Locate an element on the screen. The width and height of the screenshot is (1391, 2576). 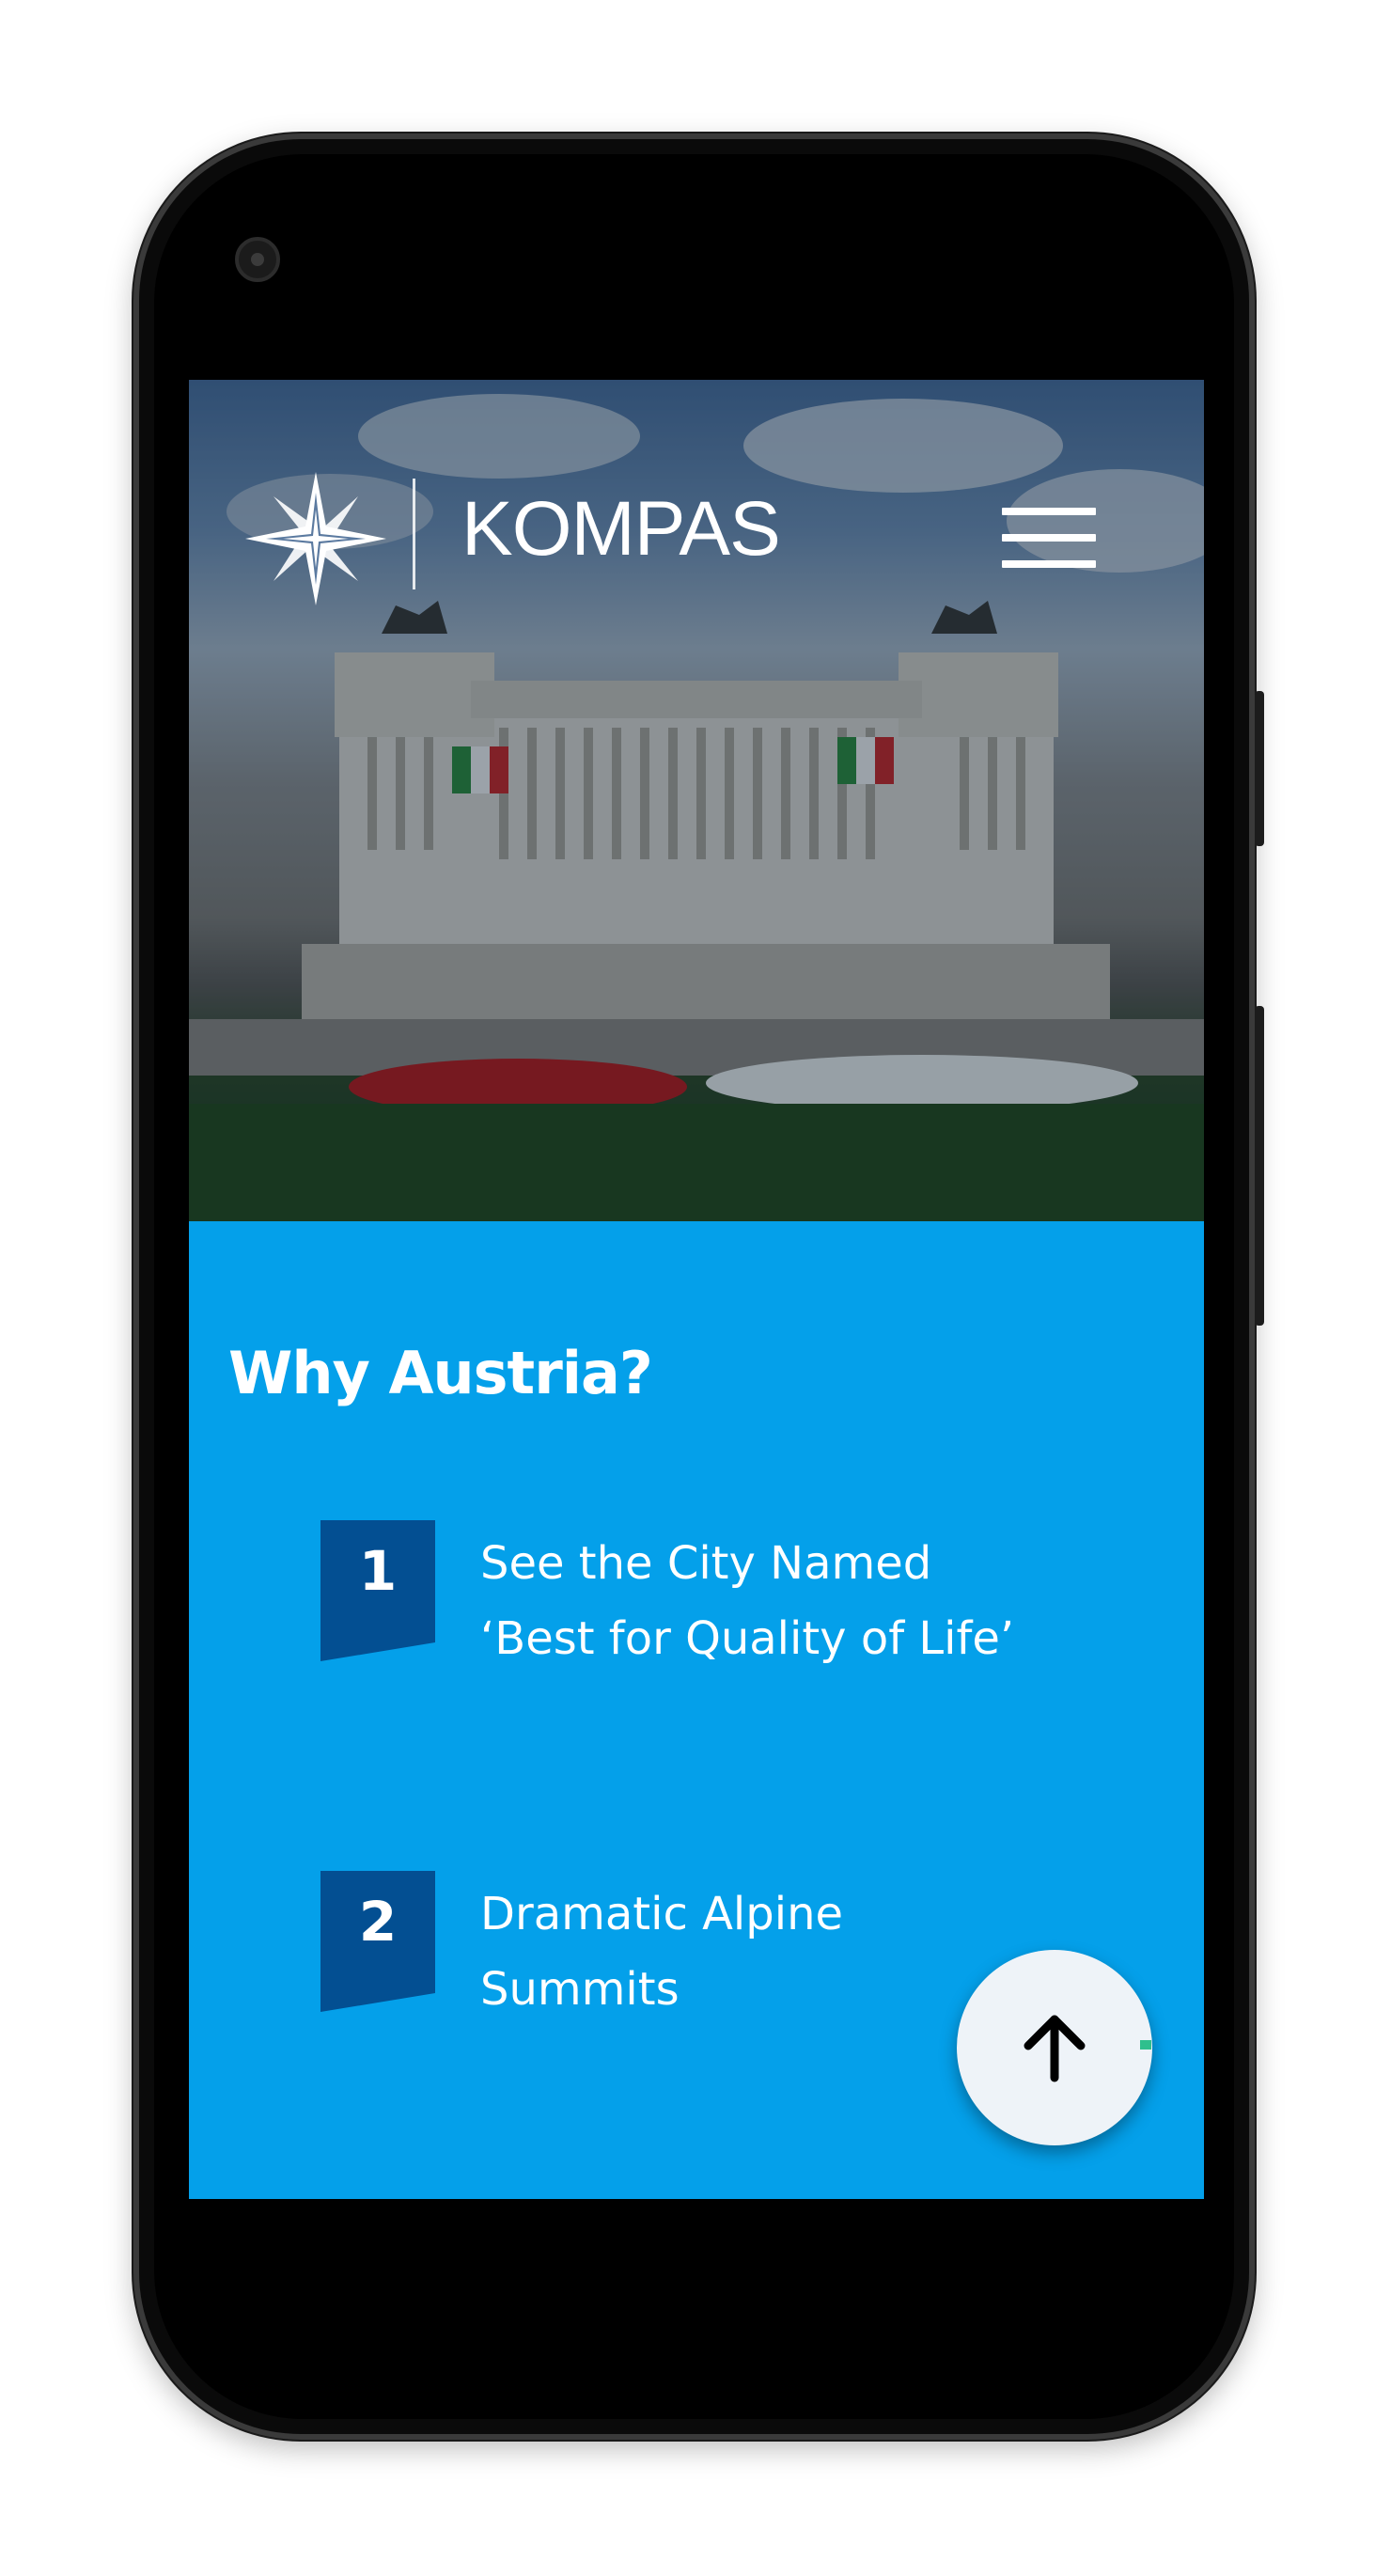
number-badge: 1 is located at coordinates (377, 1591).